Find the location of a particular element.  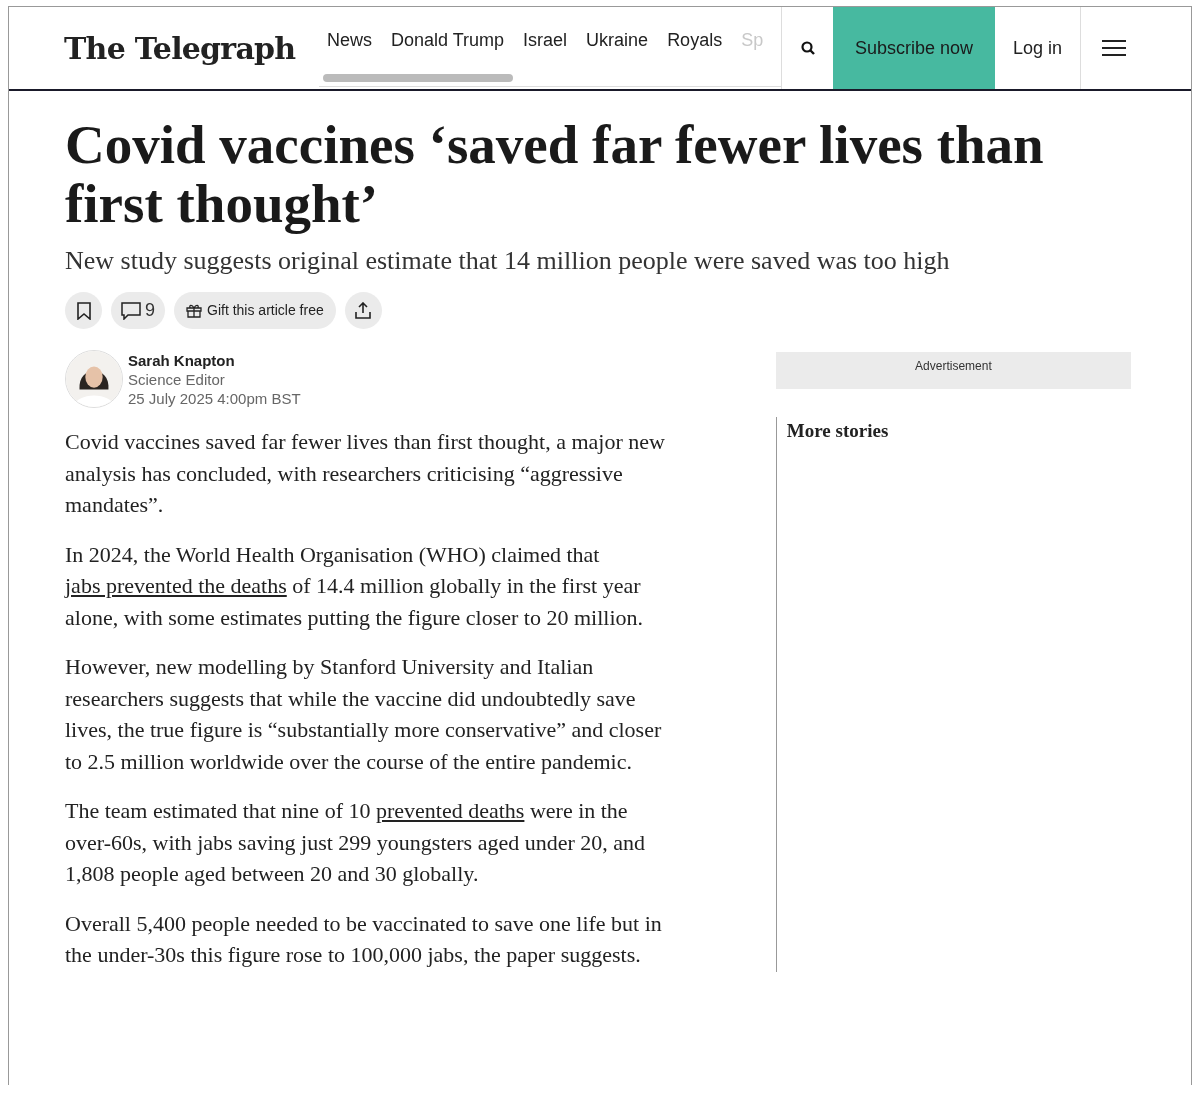

menu-icon is located at coordinates (1114, 48).